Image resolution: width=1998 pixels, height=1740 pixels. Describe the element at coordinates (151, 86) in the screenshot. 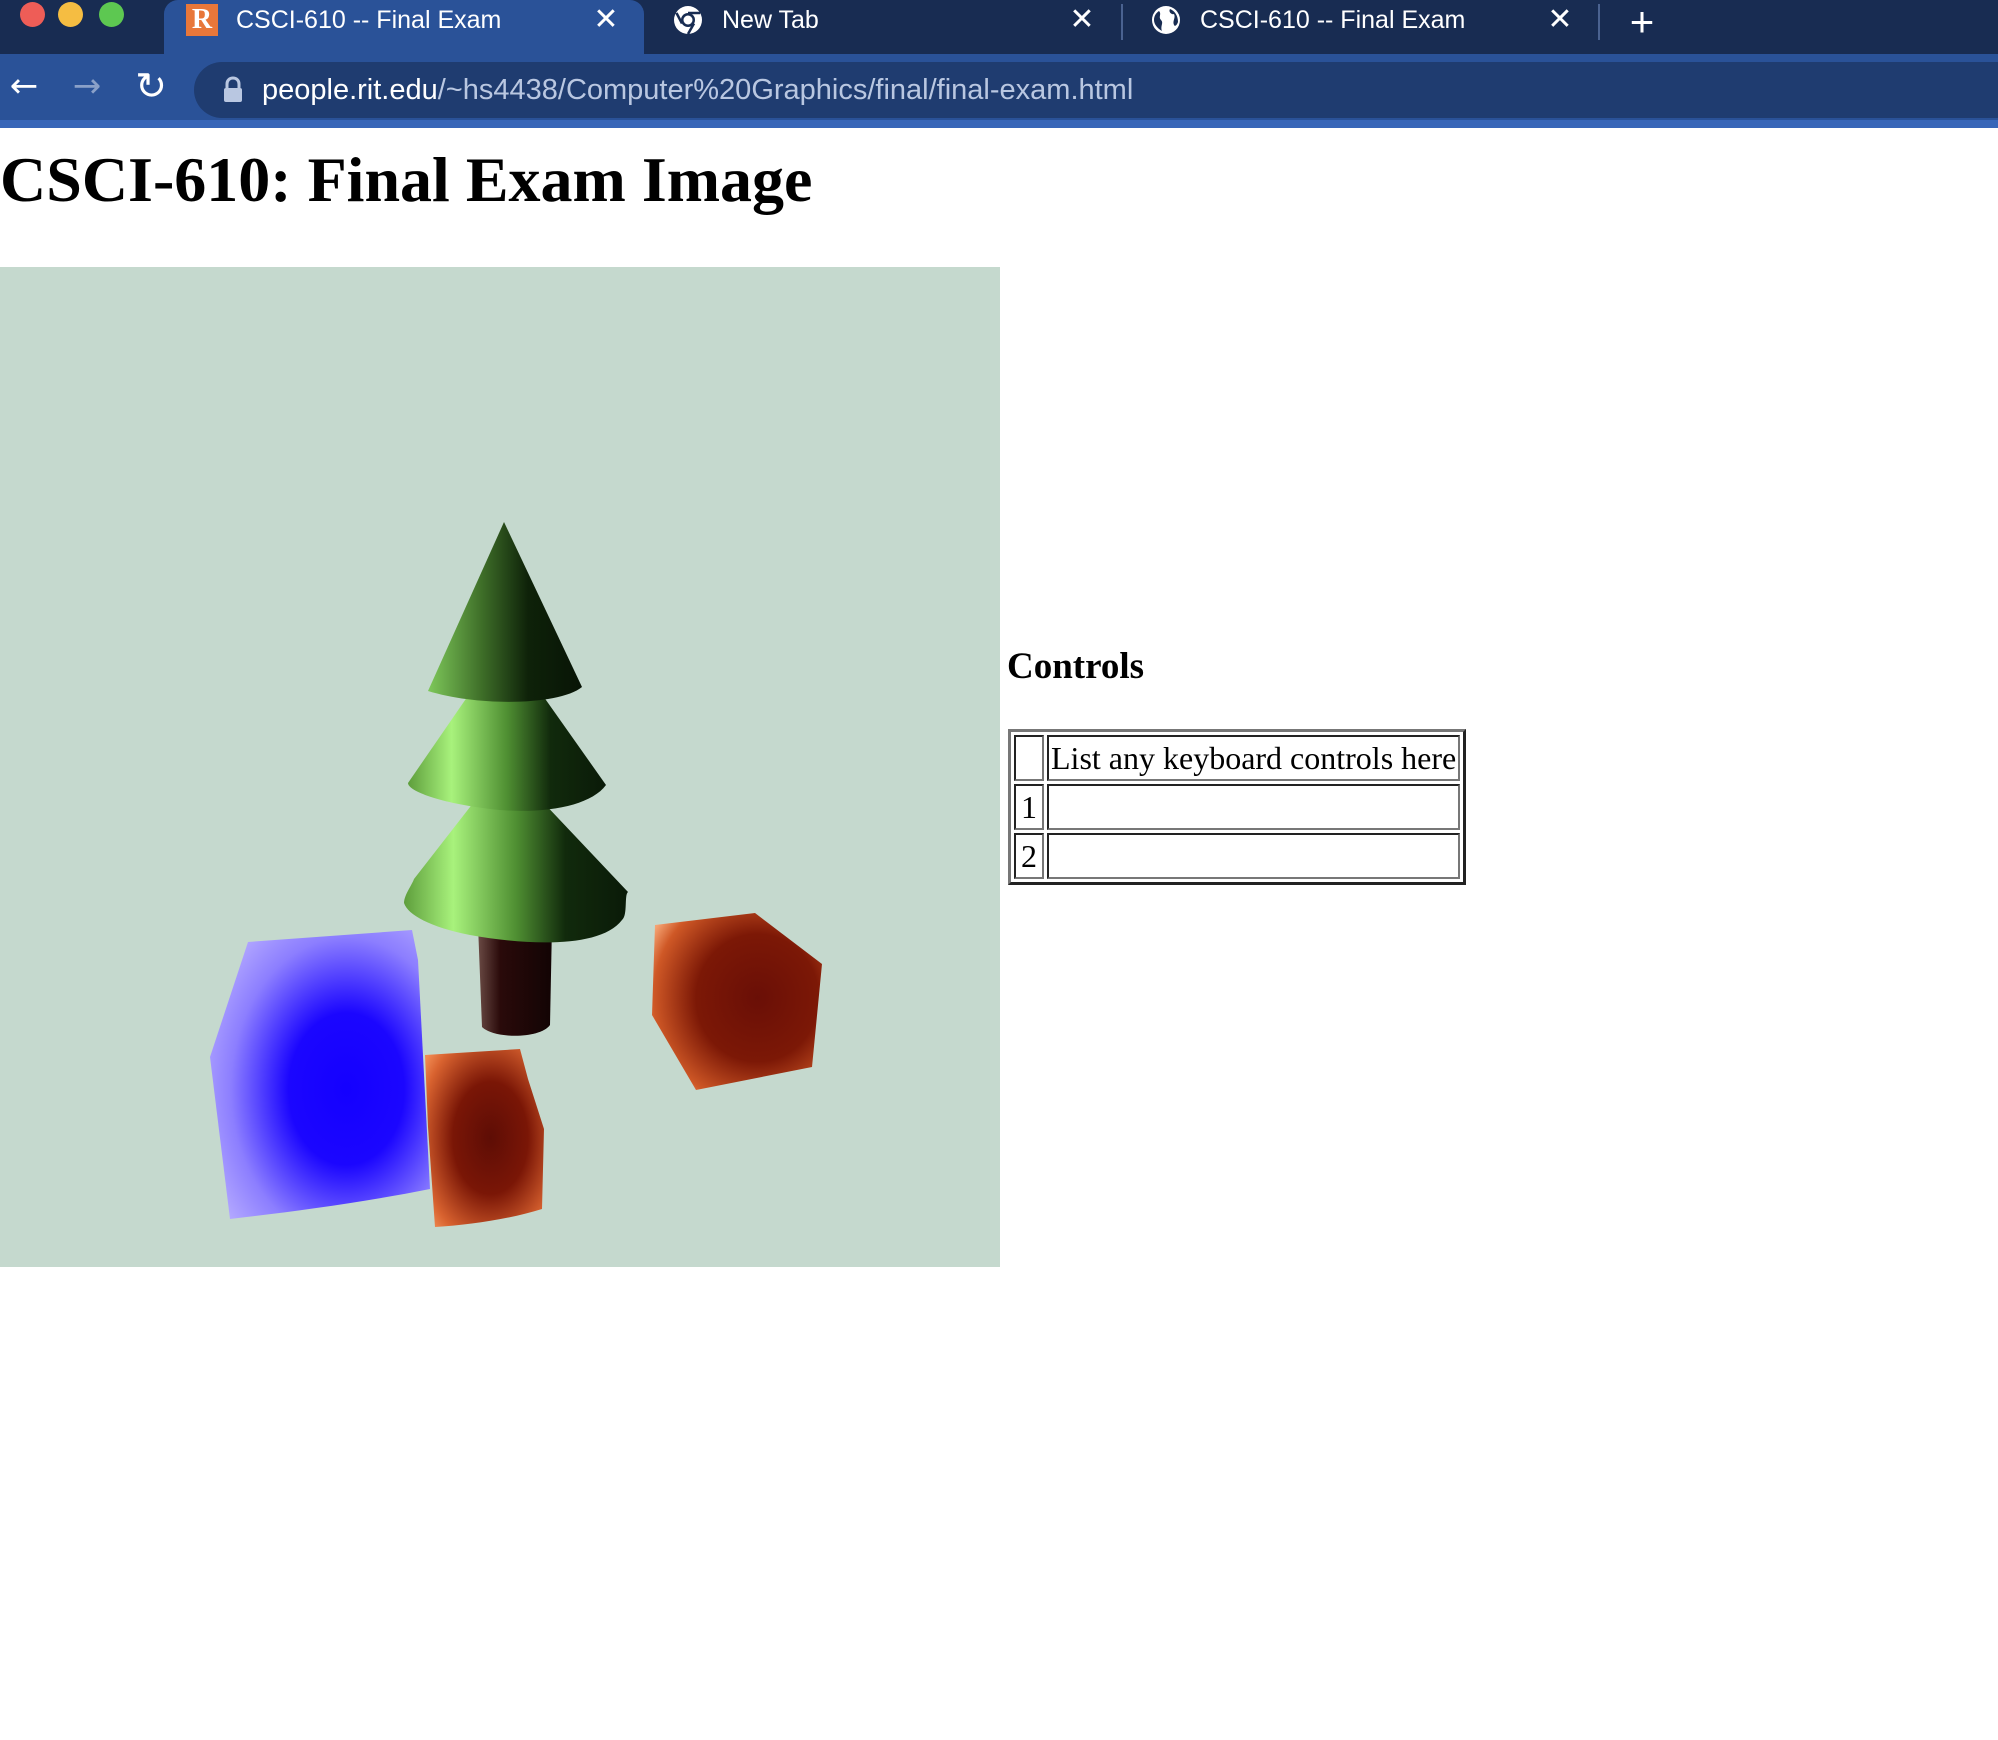

I see `reload-button: ↻` at that location.